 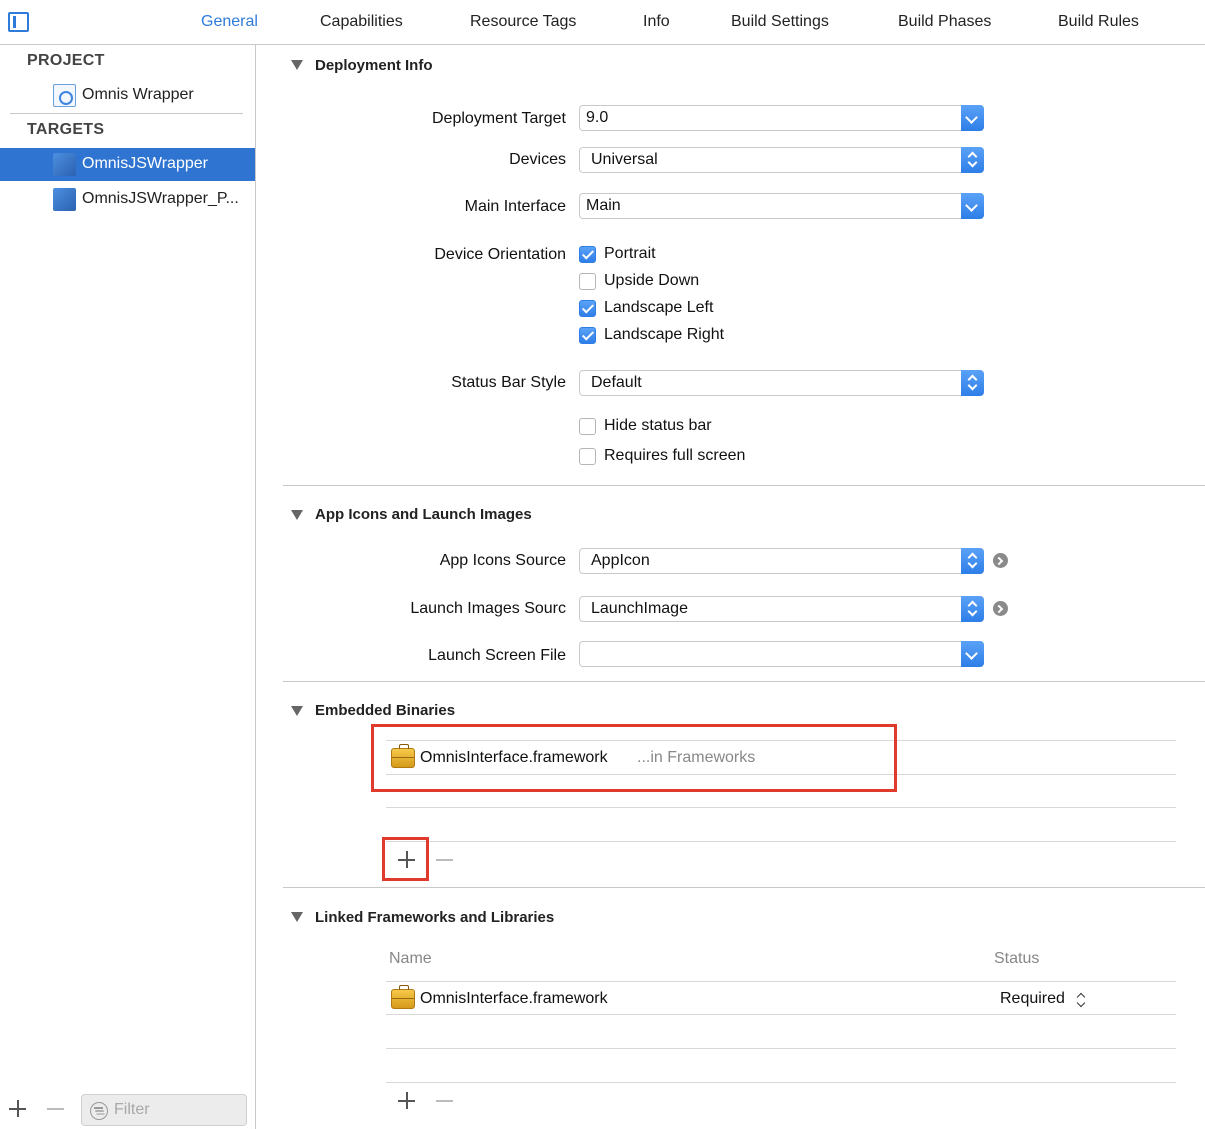 I want to click on project-section-header: PROJECT, so click(x=66, y=60).